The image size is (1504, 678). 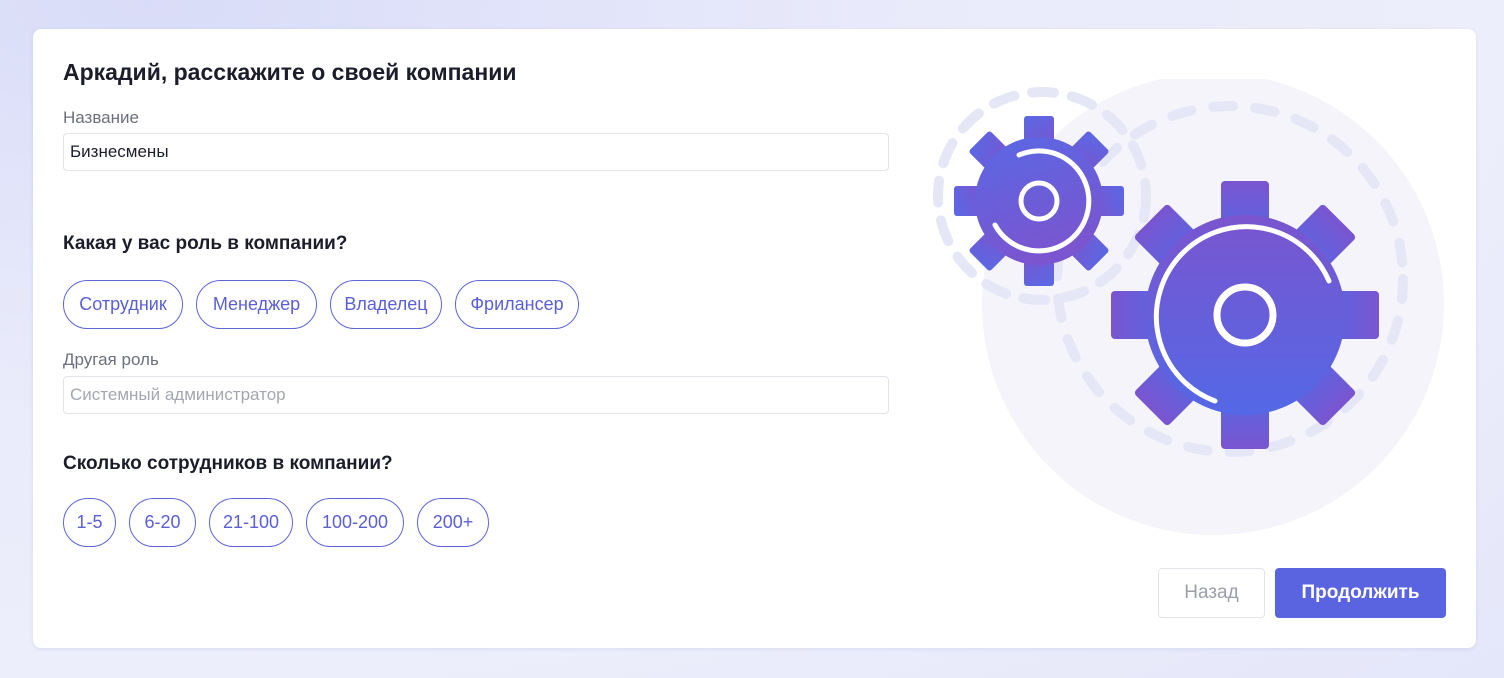 I want to click on continue-button: Продолжить, so click(x=1360, y=593).